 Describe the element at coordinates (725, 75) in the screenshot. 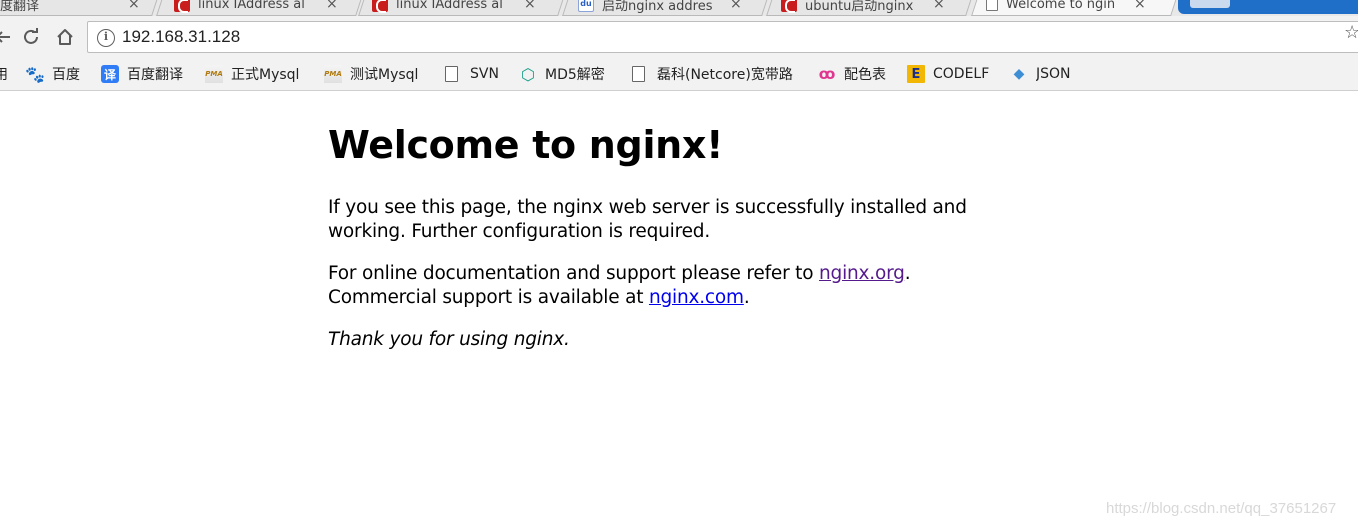

I see `bookmark-label: 磊科(Netcore)宽带路` at that location.